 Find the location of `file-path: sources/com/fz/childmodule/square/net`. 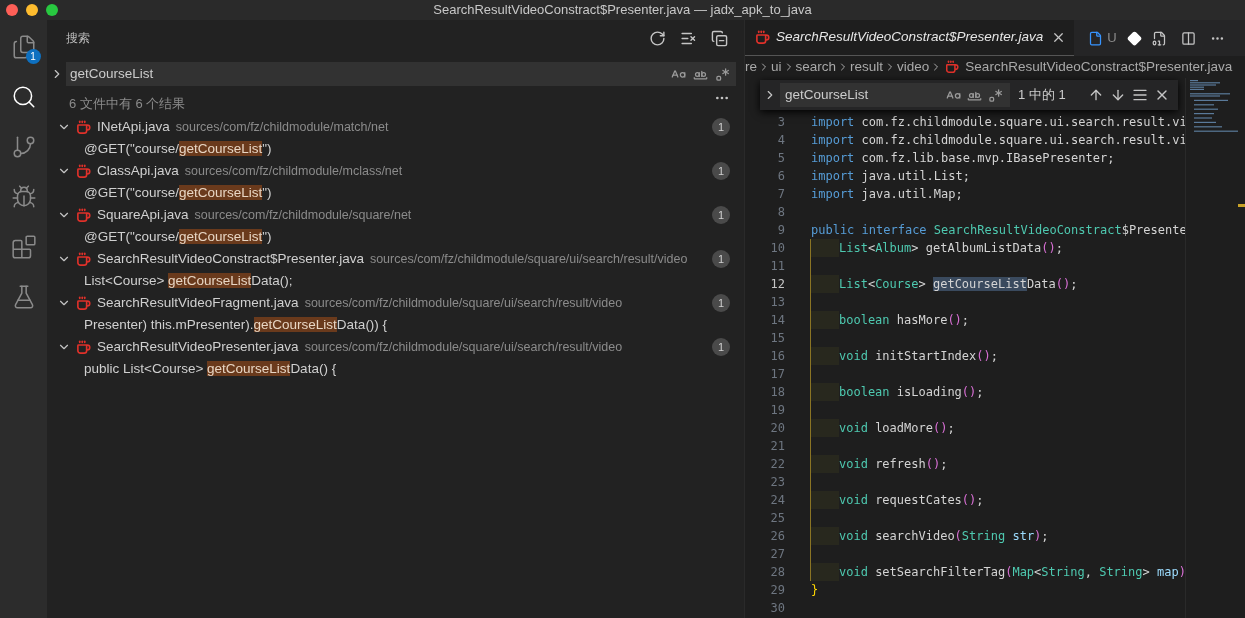

file-path: sources/com/fz/childmodule/square/net is located at coordinates (303, 215).